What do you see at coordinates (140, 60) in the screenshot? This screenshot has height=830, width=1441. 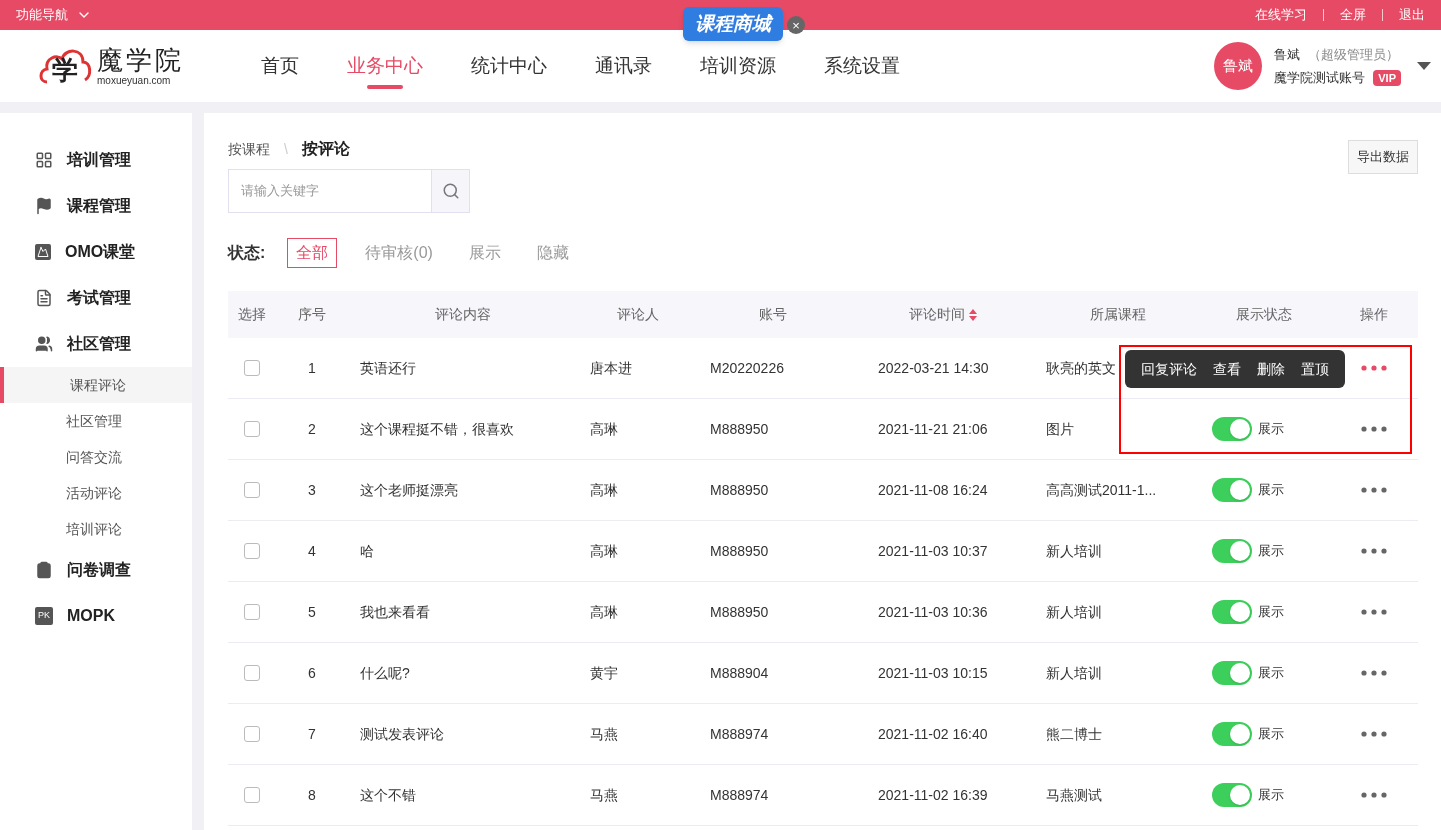 I see `logo-name: 魔学院` at bounding box center [140, 60].